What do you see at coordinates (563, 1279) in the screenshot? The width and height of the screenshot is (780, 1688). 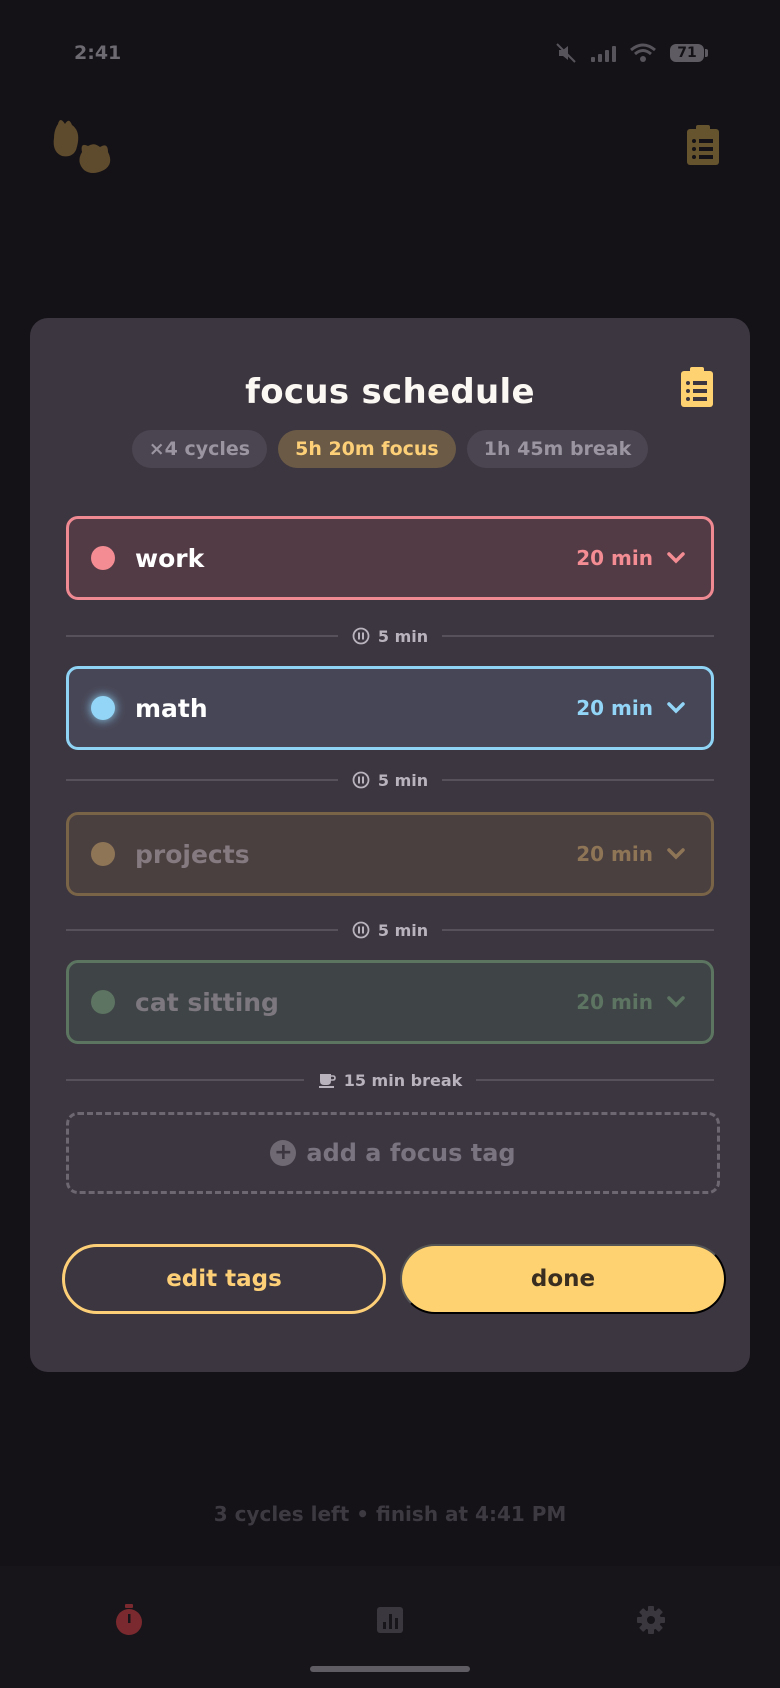 I see `done-button: done` at bounding box center [563, 1279].